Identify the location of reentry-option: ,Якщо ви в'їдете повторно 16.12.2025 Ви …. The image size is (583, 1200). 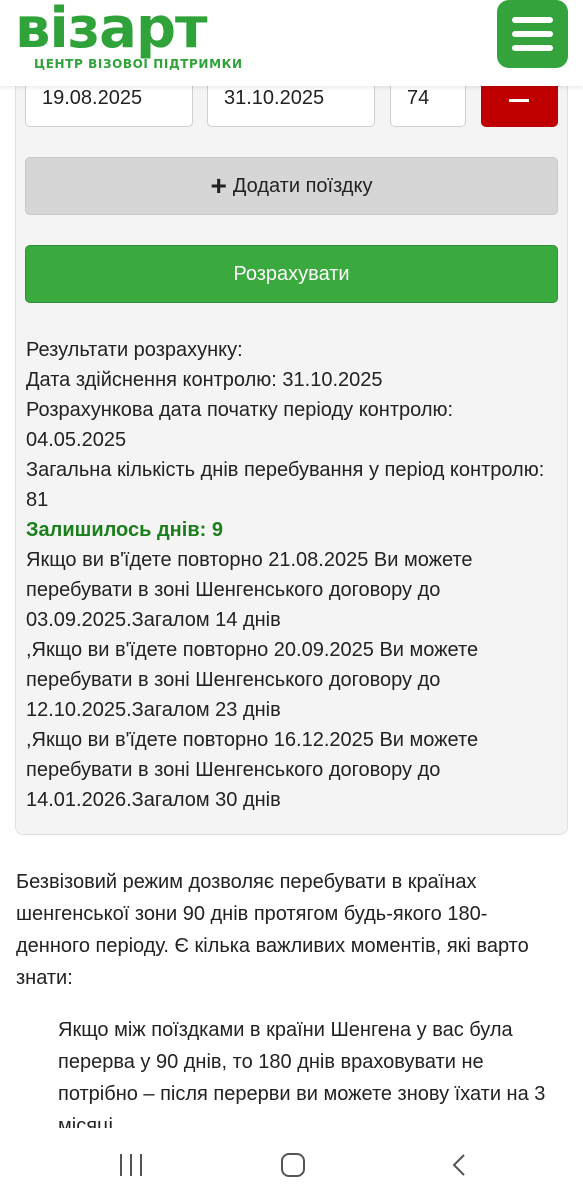
(252, 770).